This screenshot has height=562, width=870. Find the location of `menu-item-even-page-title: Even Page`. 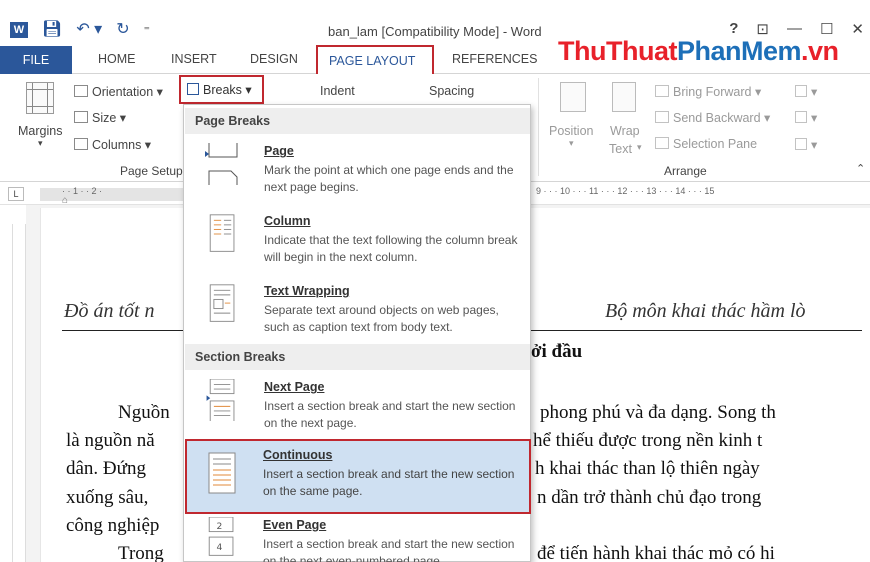

menu-item-even-page-title: Even Page is located at coordinates (295, 525).